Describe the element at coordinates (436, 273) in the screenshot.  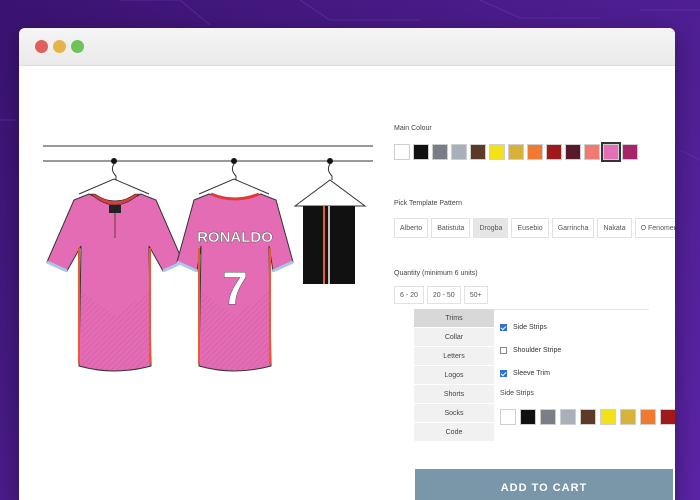
I see `quantity-label: Quantity (minimum 6 units)` at that location.